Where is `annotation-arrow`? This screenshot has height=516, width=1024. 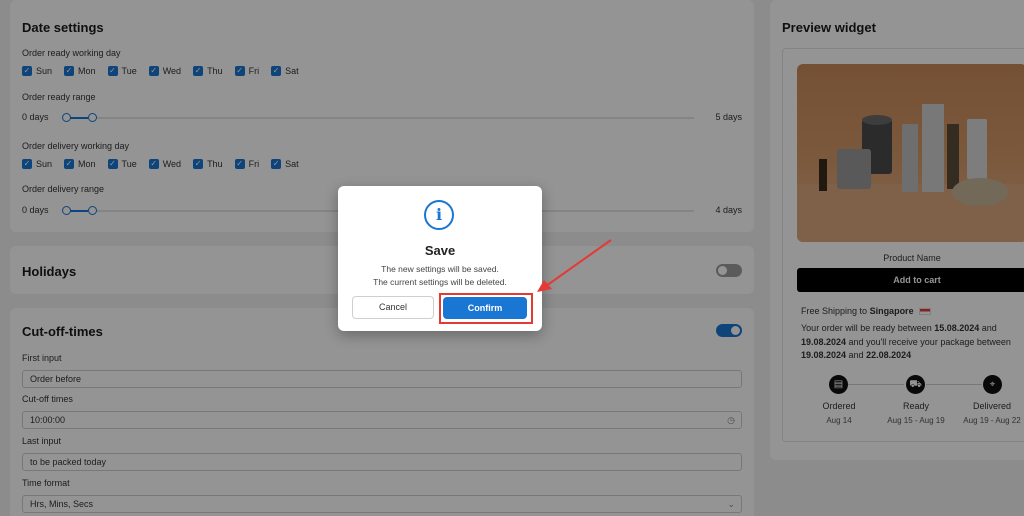 annotation-arrow is located at coordinates (574, 265).